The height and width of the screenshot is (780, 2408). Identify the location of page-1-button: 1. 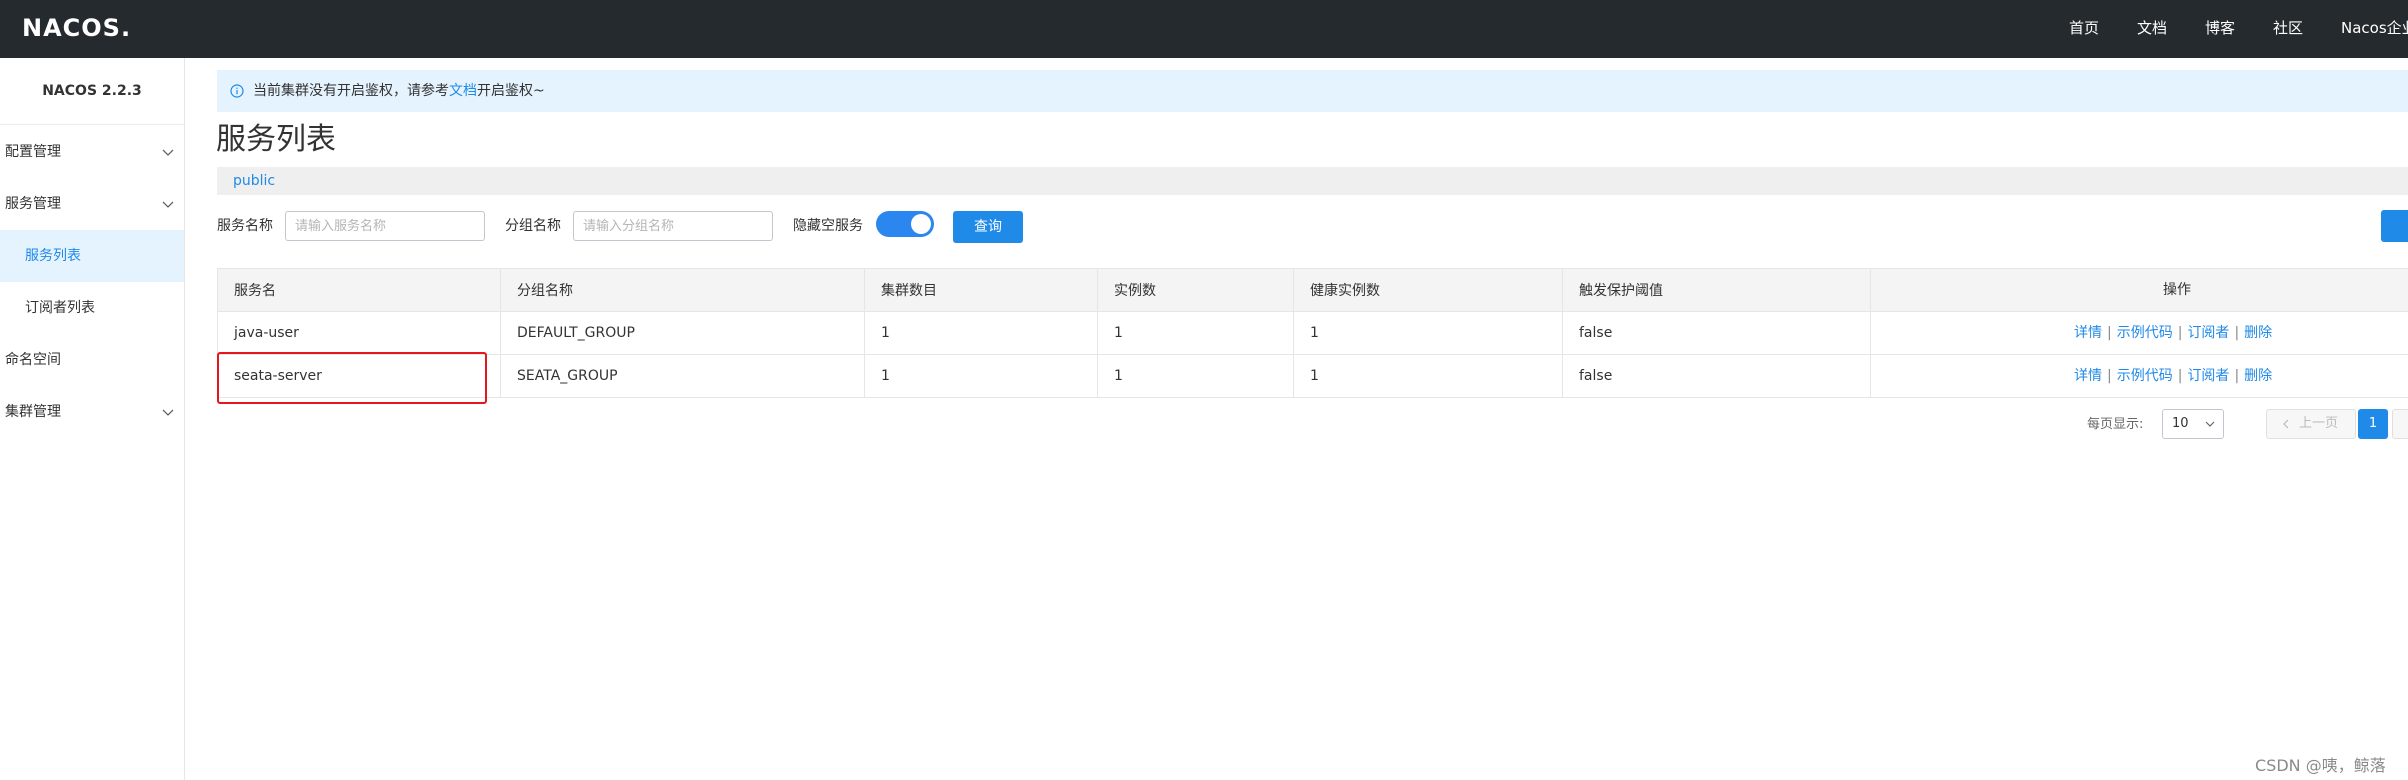
(2373, 424).